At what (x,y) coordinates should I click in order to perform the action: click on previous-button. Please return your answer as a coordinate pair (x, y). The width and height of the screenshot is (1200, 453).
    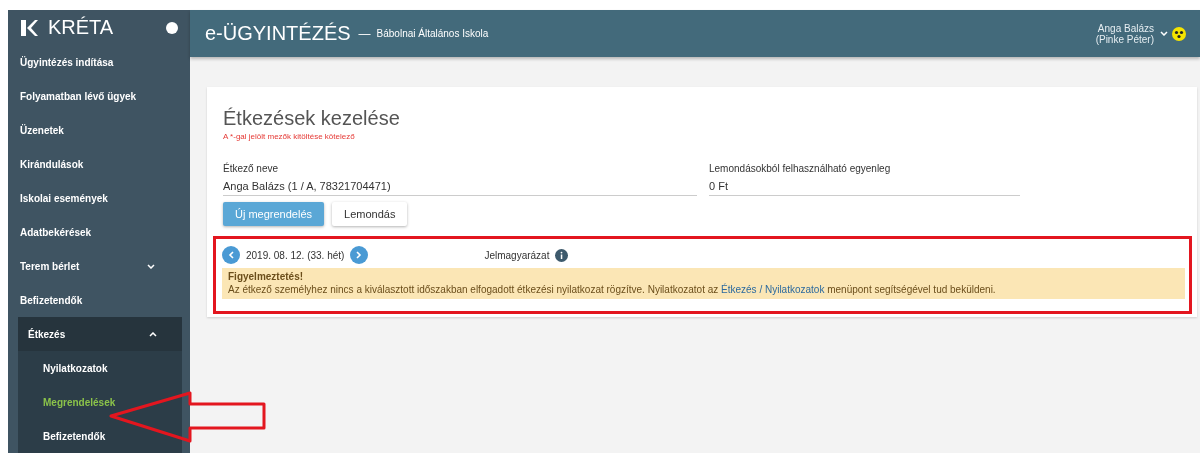
    Looking at the image, I should click on (231, 255).